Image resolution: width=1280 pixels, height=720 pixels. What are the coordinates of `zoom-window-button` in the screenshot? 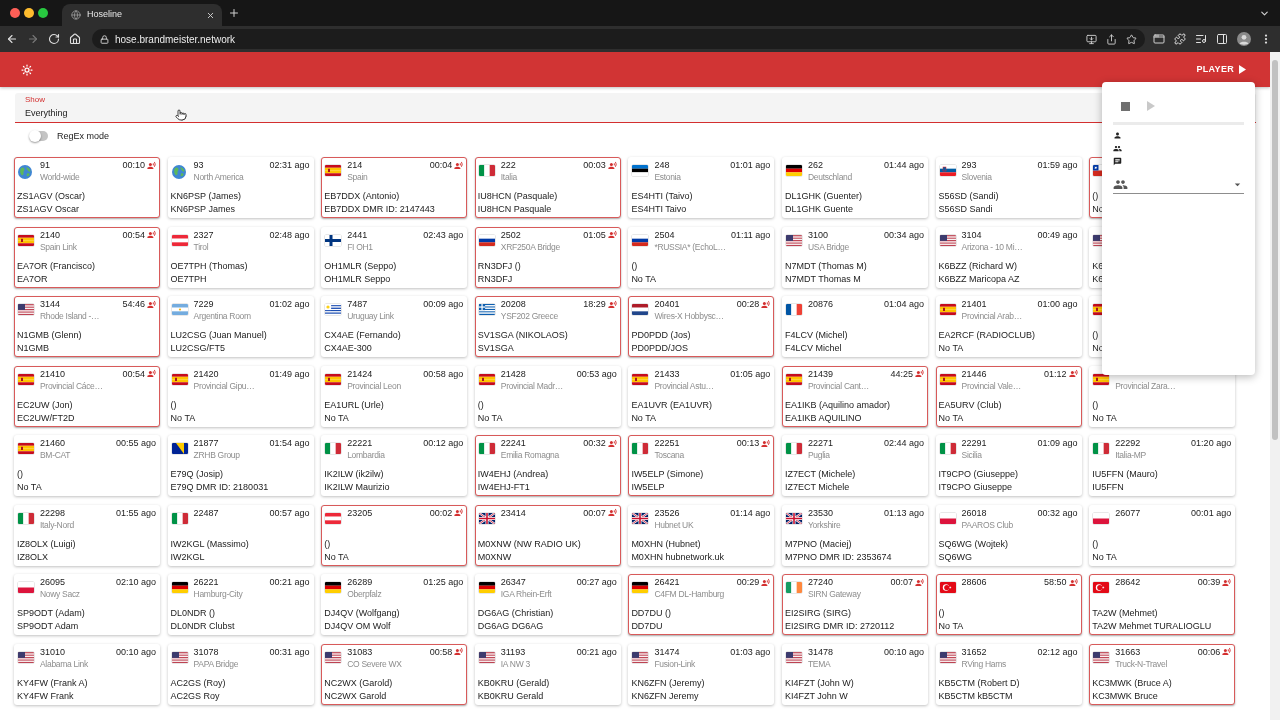 It's located at (43, 13).